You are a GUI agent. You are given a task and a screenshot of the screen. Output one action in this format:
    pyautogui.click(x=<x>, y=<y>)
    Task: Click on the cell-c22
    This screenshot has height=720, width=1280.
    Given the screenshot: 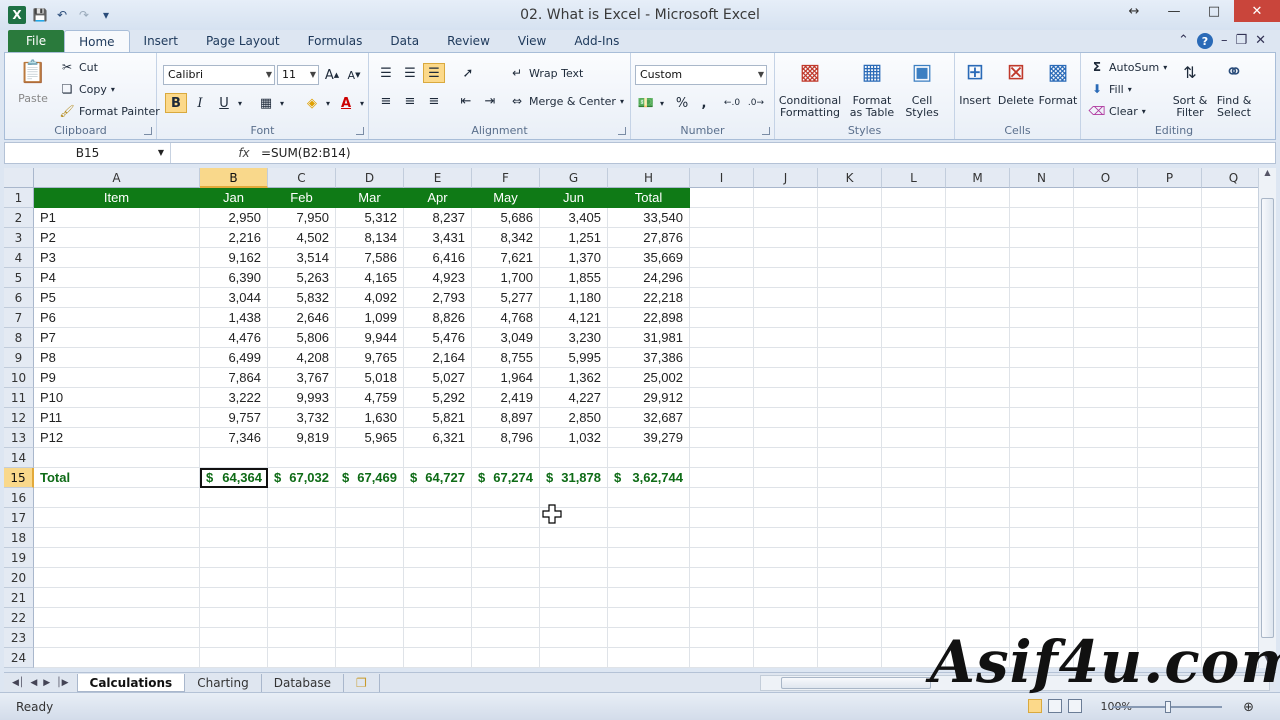 What is the action you would take?
    pyautogui.click(x=302, y=618)
    